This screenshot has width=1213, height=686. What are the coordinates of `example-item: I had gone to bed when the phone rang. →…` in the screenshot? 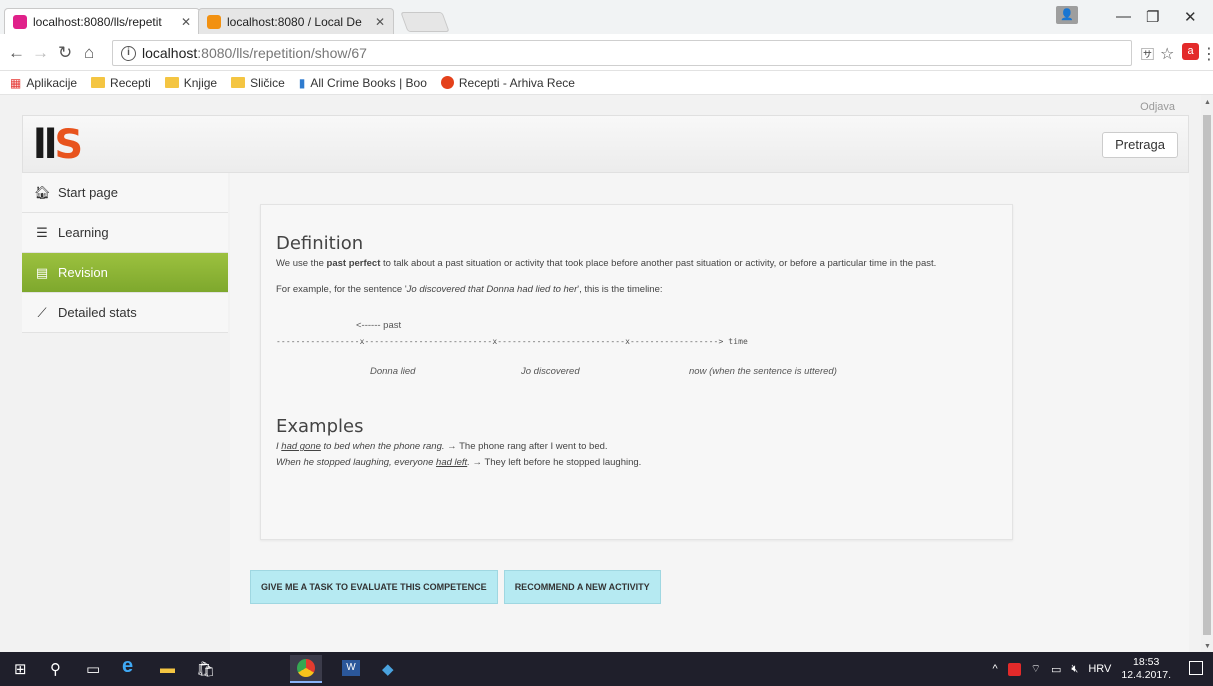 It's located at (442, 446).